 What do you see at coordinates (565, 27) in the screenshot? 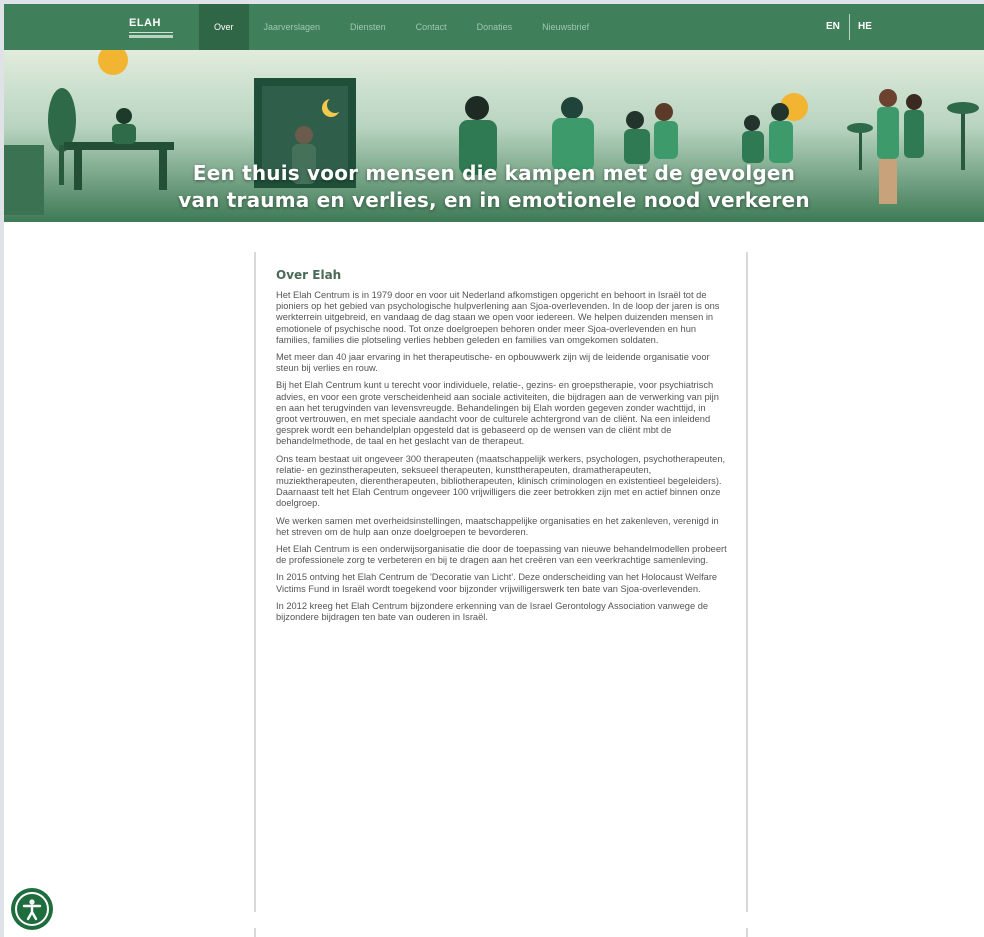
I see `nav-item-nieuwsbrief: Nieuwsbrief` at bounding box center [565, 27].